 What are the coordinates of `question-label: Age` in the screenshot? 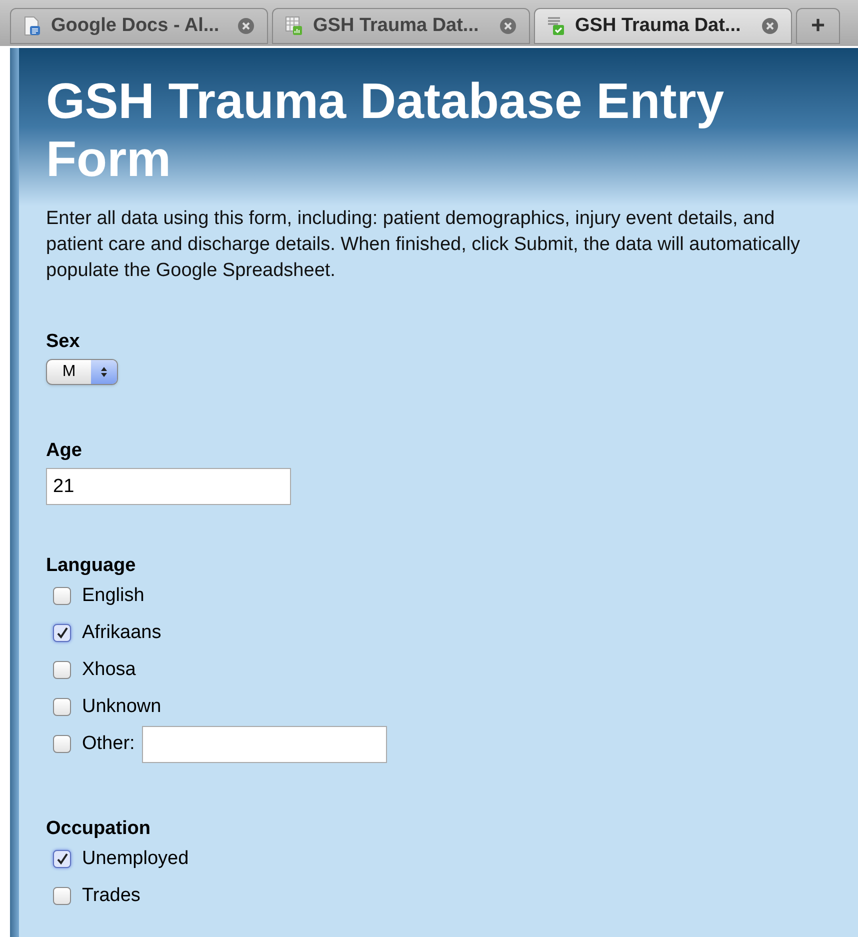 It's located at (64, 450).